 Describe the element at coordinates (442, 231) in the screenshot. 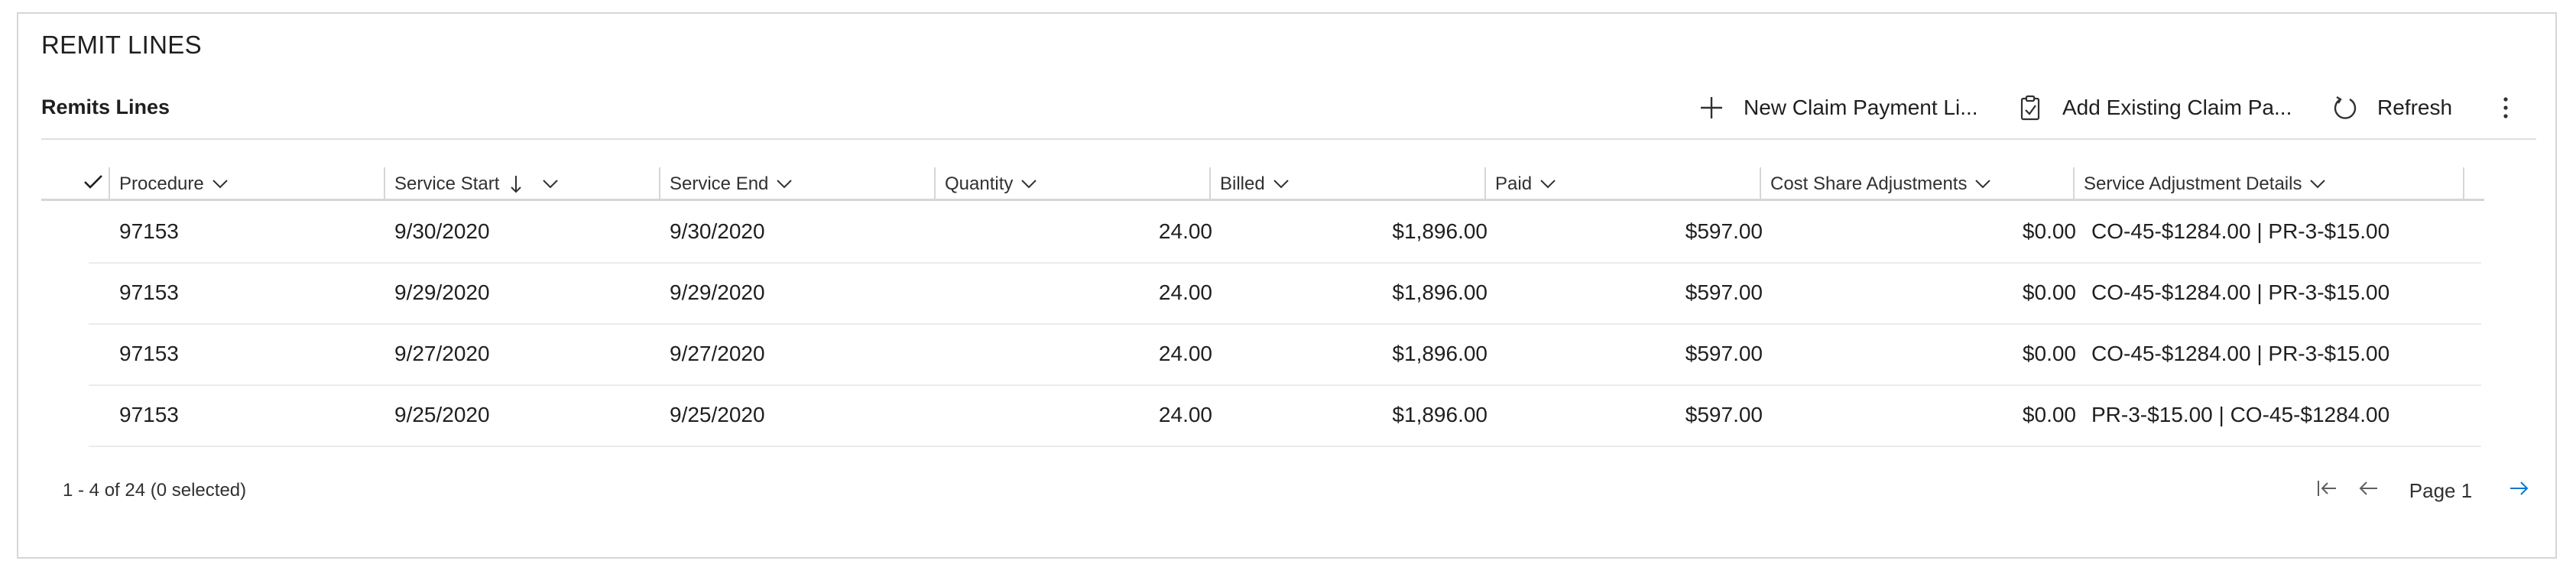

I see `cell-service-start: 9/30/2020` at that location.